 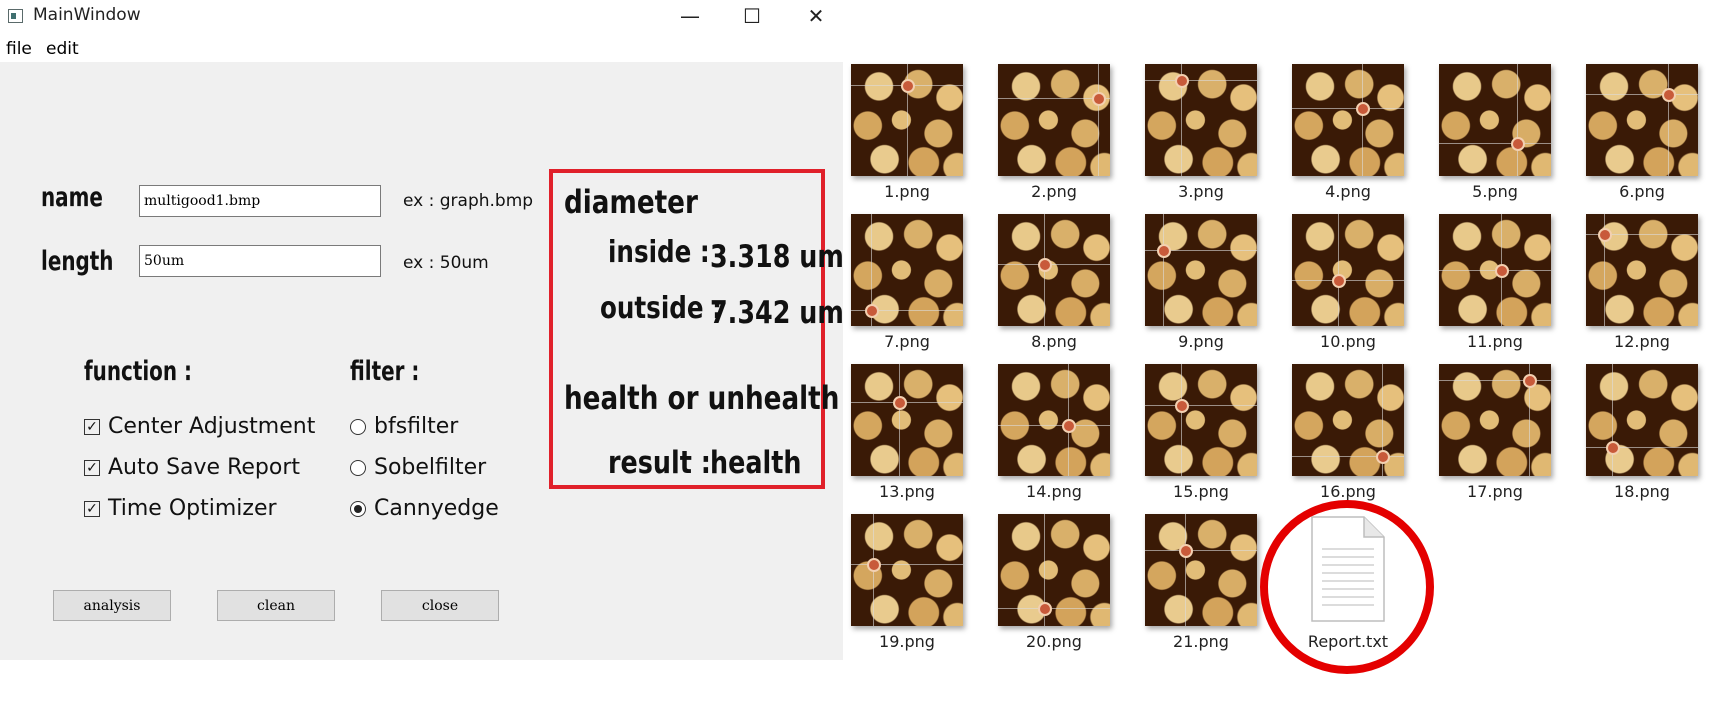 I want to click on file-name: 10.png, so click(x=1348, y=341).